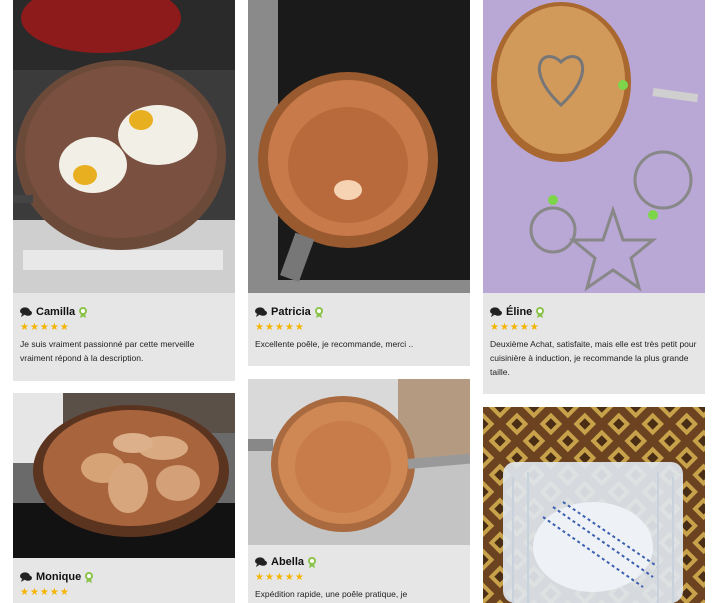 This screenshot has height=603, width=720. I want to click on reviewer-name: Monique, so click(59, 577).